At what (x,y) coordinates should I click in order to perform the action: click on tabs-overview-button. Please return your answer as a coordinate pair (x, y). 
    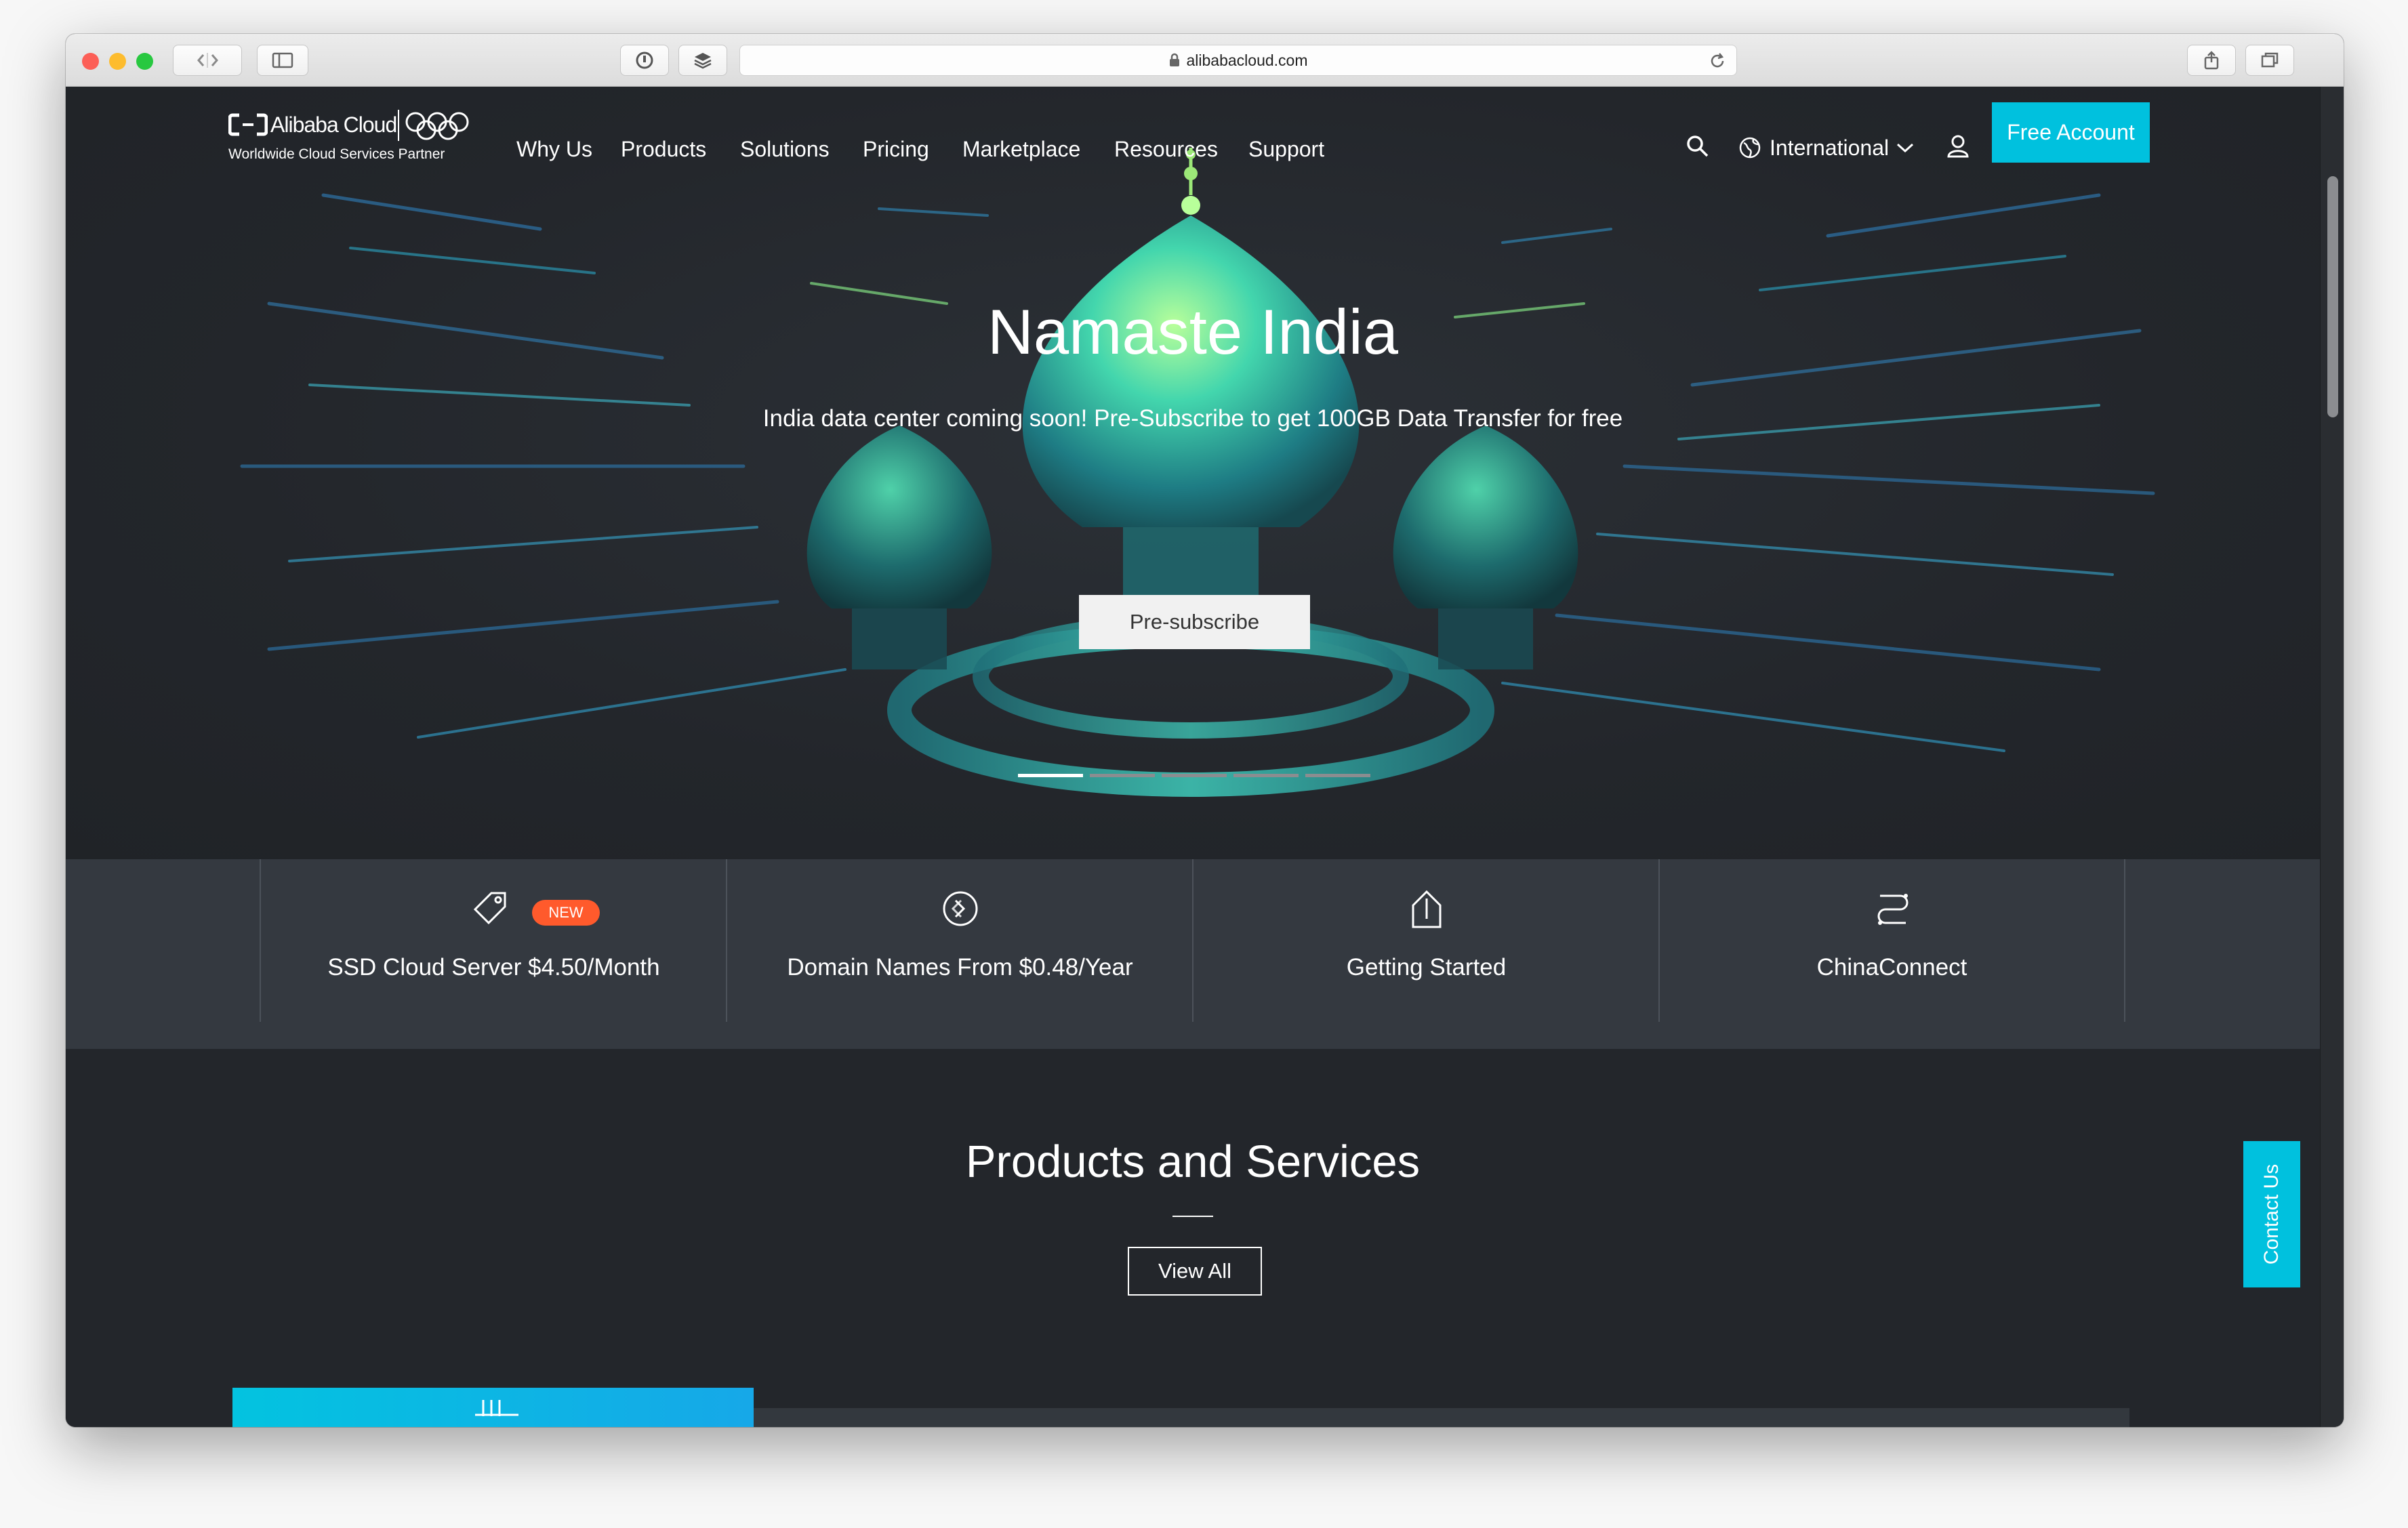
    Looking at the image, I should click on (2269, 60).